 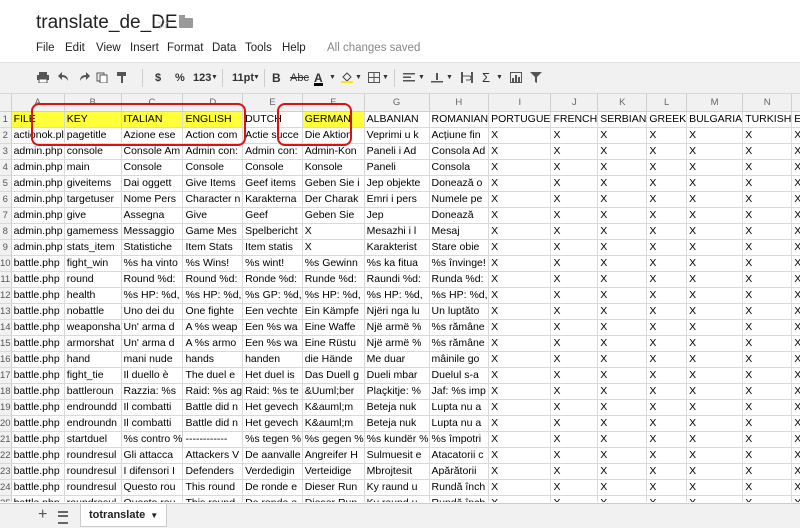 What do you see at coordinates (318, 78) in the screenshot?
I see `text-color-button: A` at bounding box center [318, 78].